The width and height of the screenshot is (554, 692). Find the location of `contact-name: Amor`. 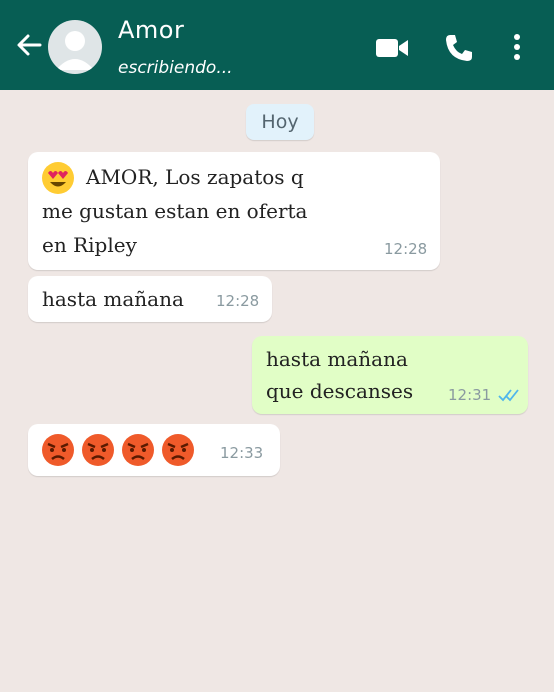

contact-name: Amor is located at coordinates (151, 30).